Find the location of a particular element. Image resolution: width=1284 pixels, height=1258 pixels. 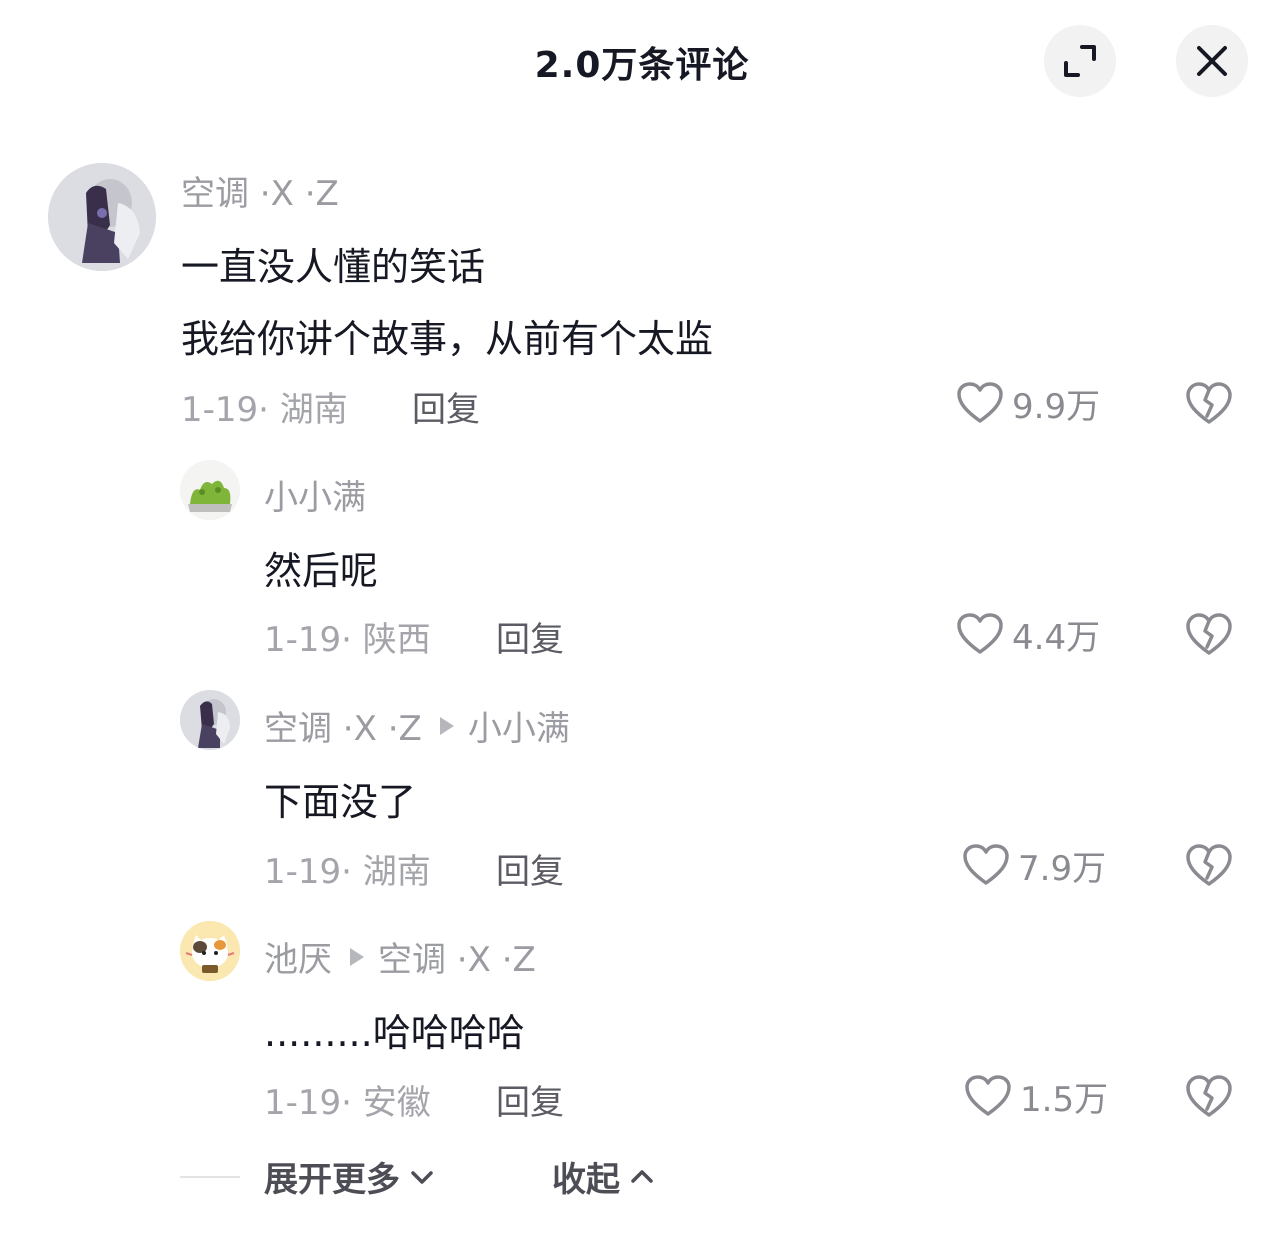

comment-meta: 1-19· 陕西 is located at coordinates (347, 640).